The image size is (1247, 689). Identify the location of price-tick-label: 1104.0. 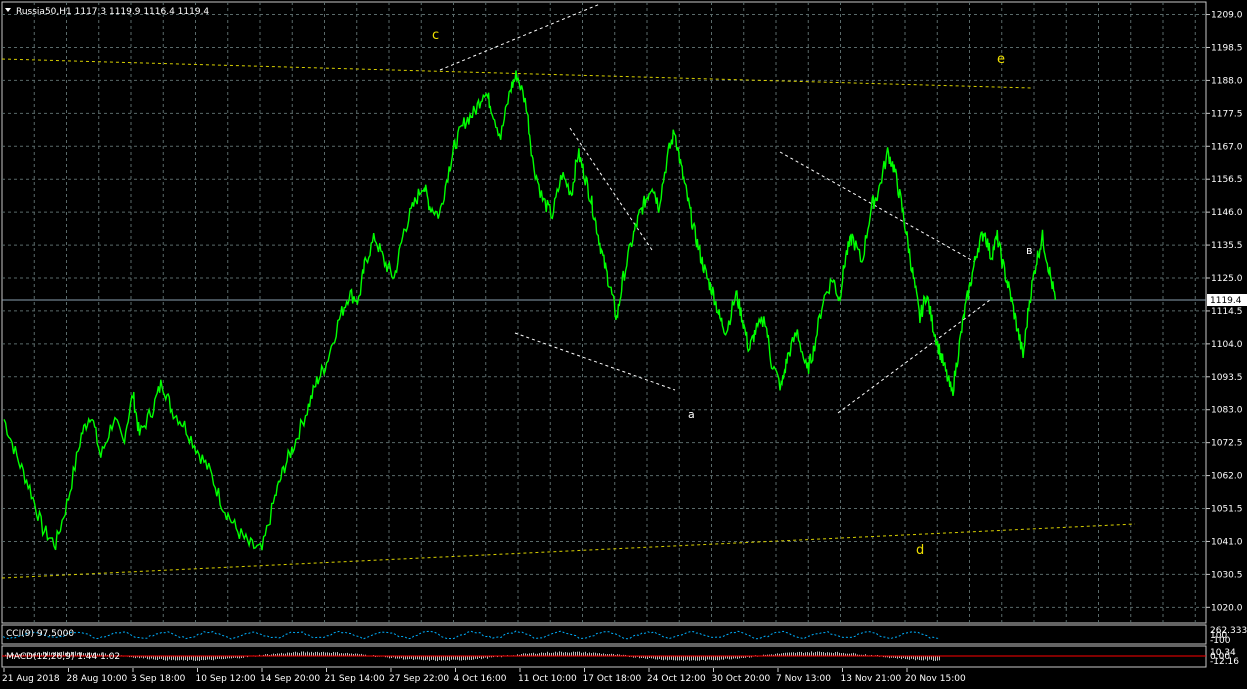
(1227, 345).